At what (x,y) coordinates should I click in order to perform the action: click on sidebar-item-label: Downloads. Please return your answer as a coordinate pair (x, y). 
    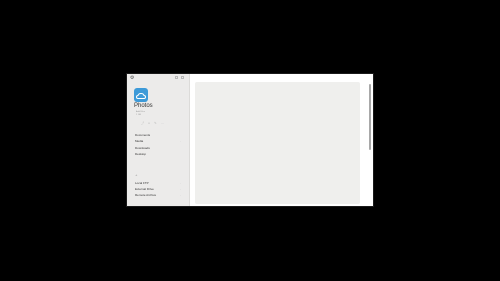
    Looking at the image, I should click on (142, 148).